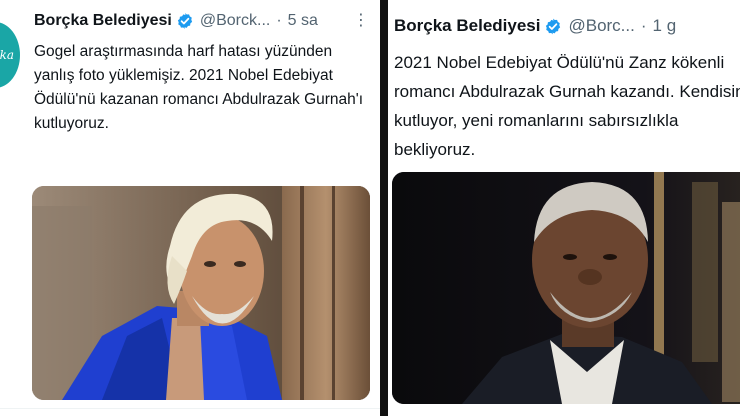 The height and width of the screenshot is (416, 740). What do you see at coordinates (7, 55) in the screenshot?
I see `avatar-logo-text: ka` at bounding box center [7, 55].